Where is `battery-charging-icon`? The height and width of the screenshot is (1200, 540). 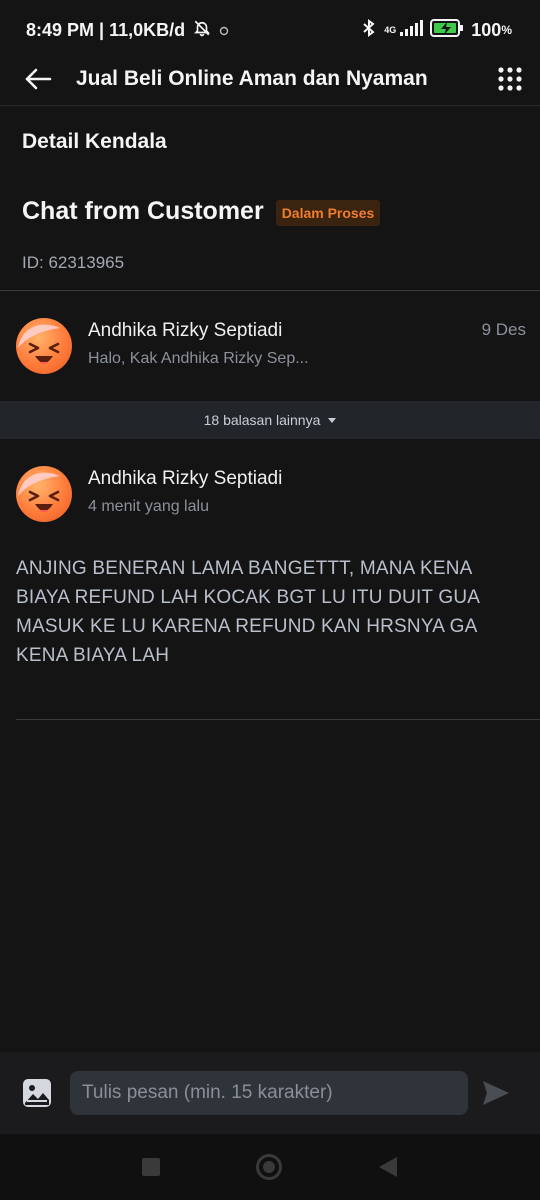
battery-charging-icon is located at coordinates (447, 30).